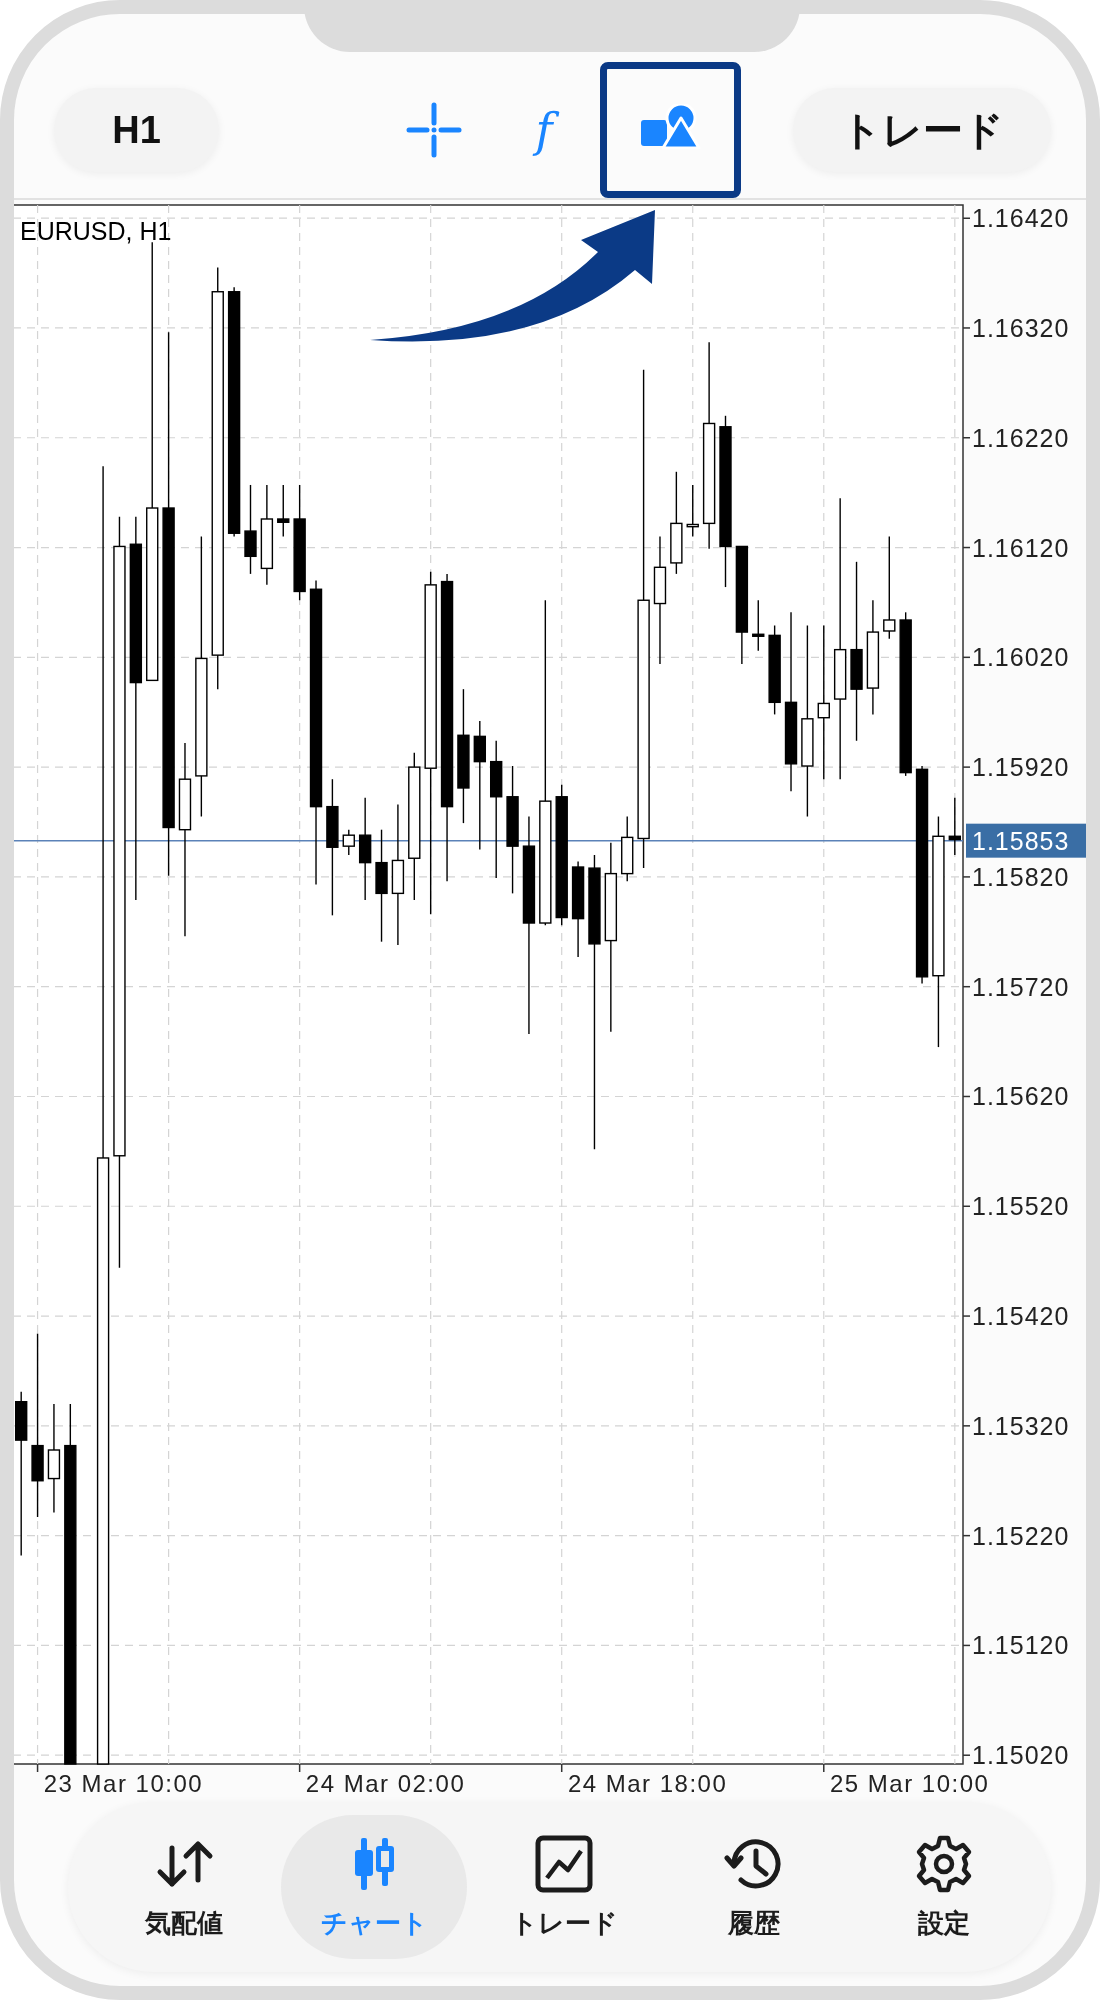  Describe the element at coordinates (1021, 1535) in the screenshot. I see `price-axis-label: 1.15220` at that location.